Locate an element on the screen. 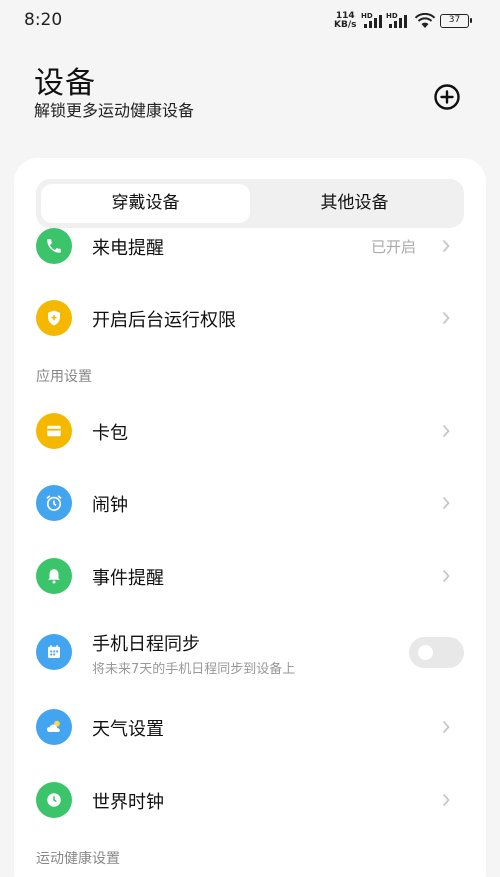 This screenshot has height=877, width=500. tab-wearable-devices: 穿戴设备 is located at coordinates (145, 203).